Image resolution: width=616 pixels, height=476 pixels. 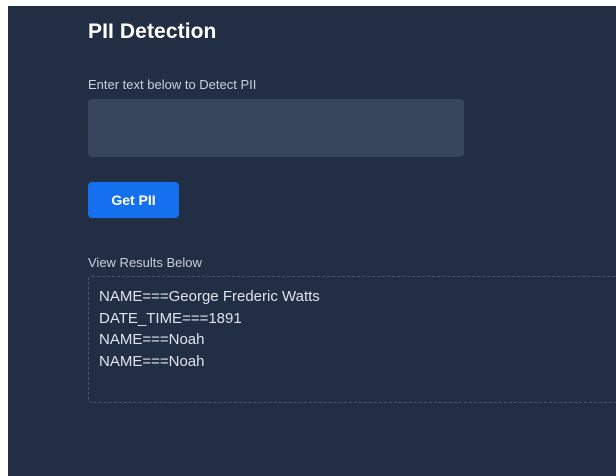 I want to click on pii-text-input, so click(x=276, y=128).